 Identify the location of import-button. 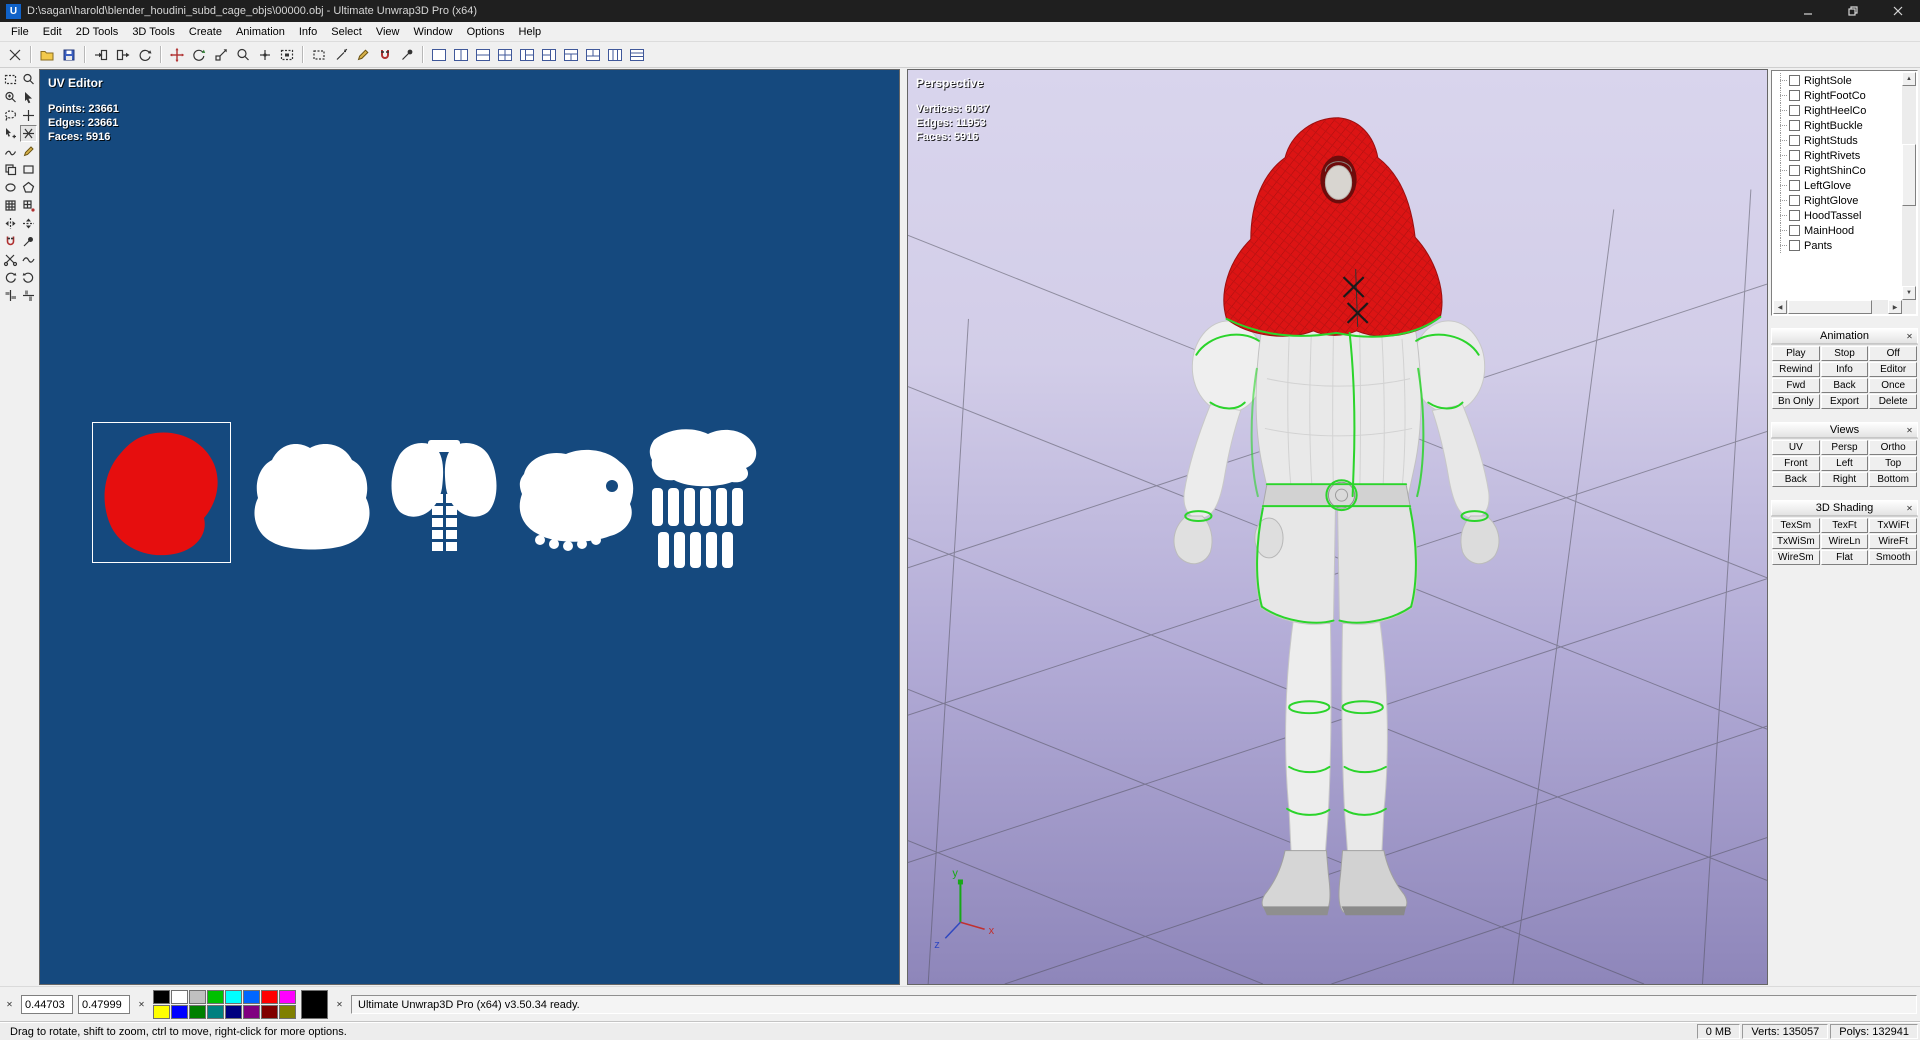
(100, 54).